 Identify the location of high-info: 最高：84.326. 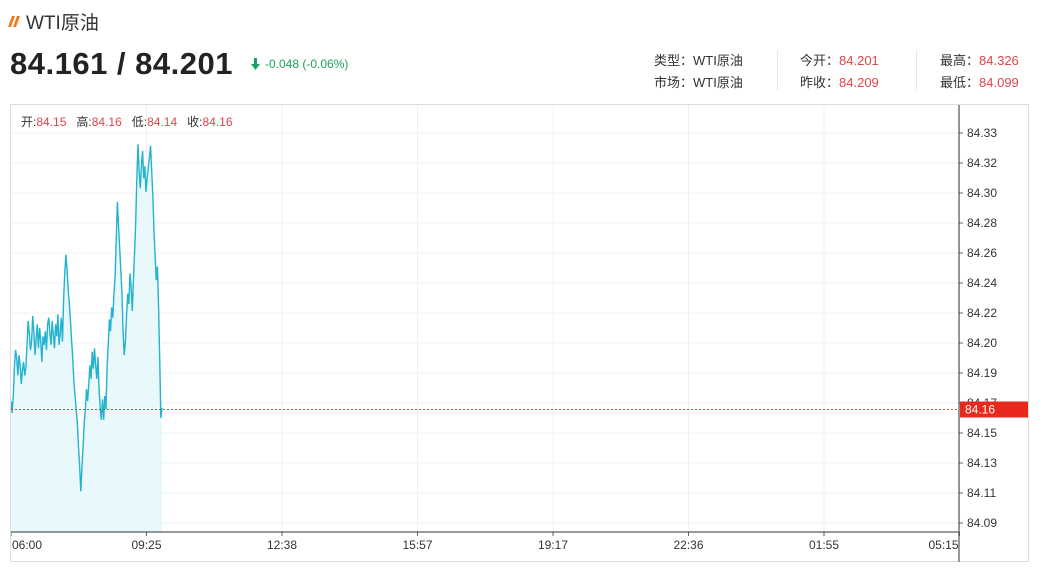
(979, 60).